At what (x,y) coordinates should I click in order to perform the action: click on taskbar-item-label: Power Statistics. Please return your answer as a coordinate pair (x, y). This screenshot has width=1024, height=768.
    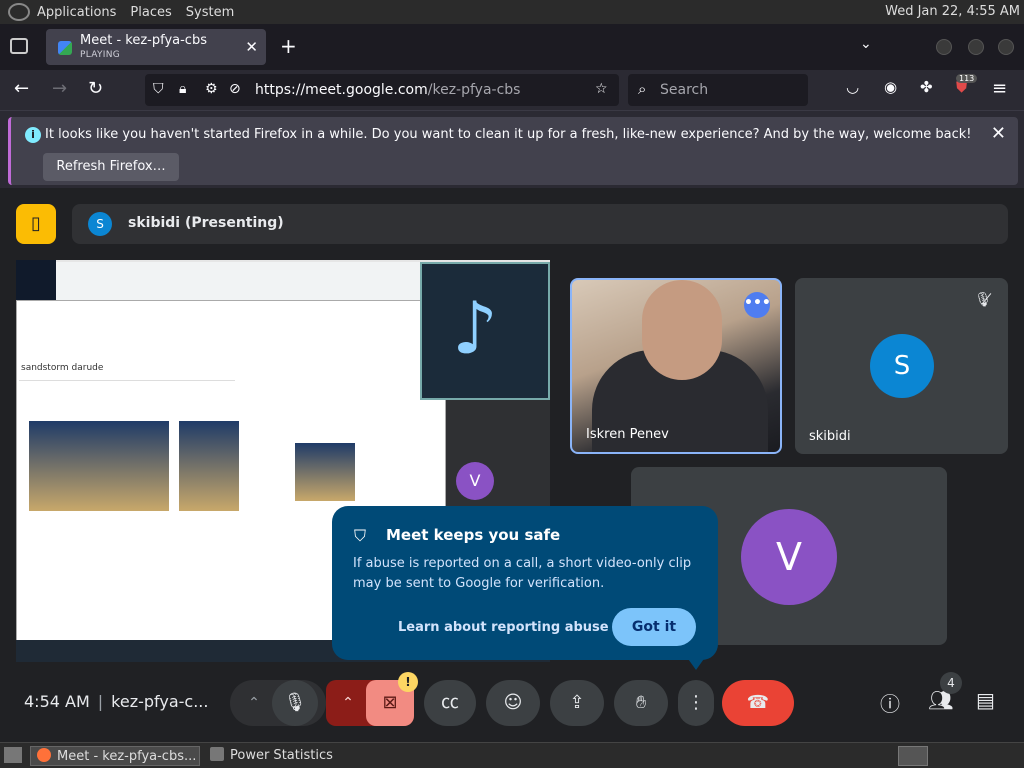
    Looking at the image, I should click on (281, 755).